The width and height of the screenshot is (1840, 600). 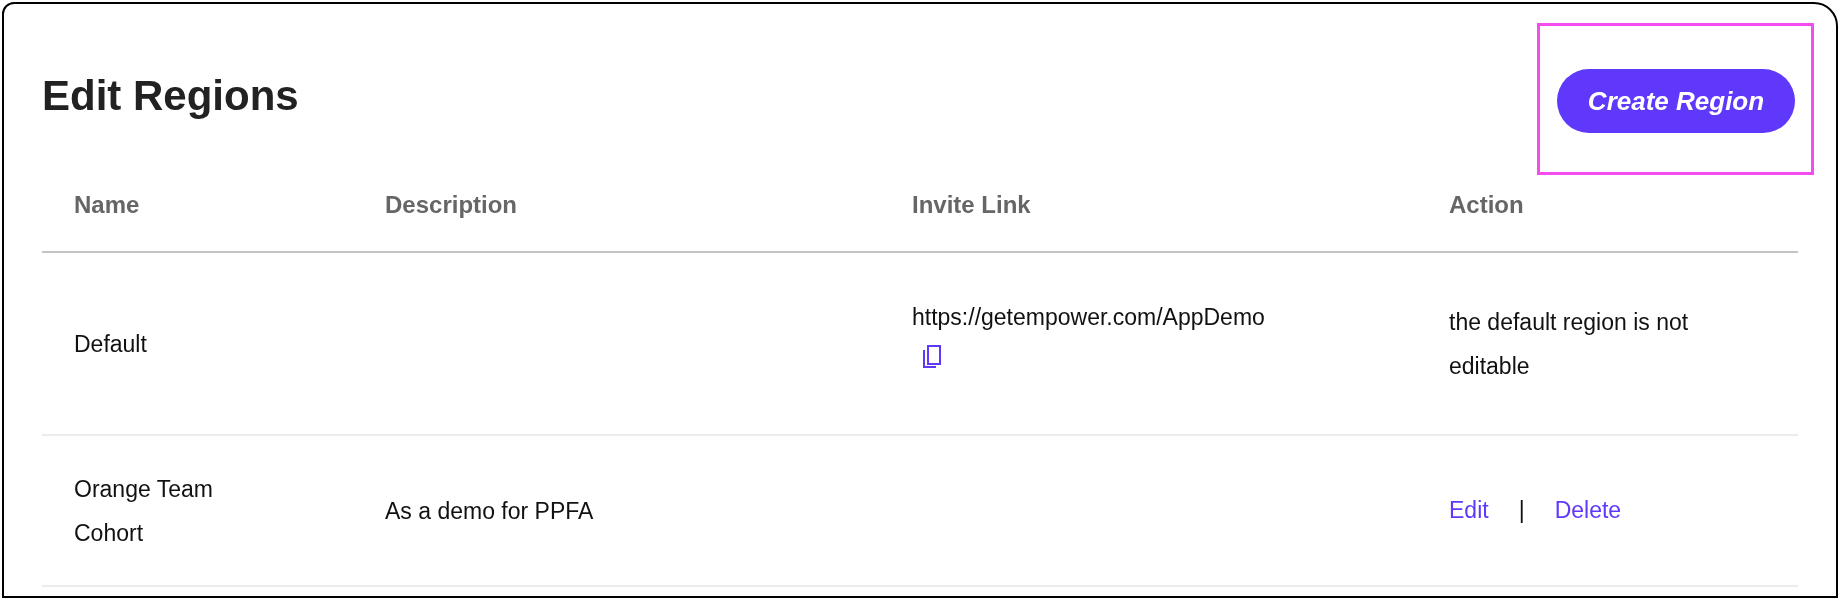 What do you see at coordinates (1487, 205) in the screenshot?
I see `column-header: Action` at bounding box center [1487, 205].